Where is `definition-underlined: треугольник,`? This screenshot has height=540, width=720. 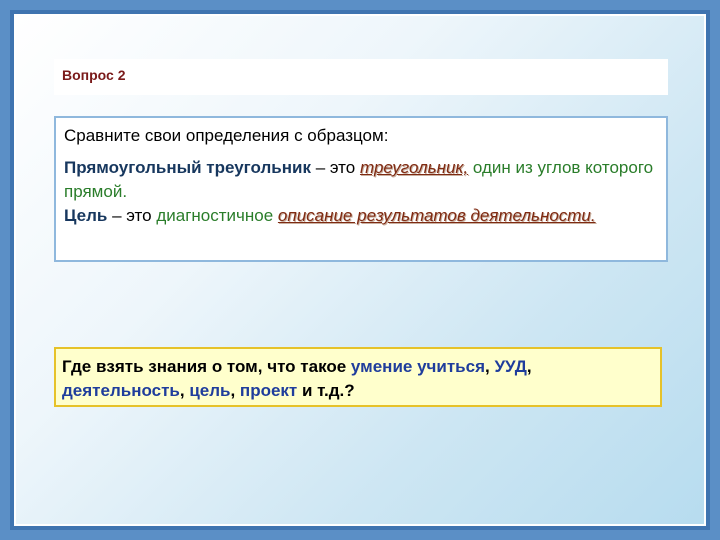
definition-underlined: треугольник, is located at coordinates (414, 167).